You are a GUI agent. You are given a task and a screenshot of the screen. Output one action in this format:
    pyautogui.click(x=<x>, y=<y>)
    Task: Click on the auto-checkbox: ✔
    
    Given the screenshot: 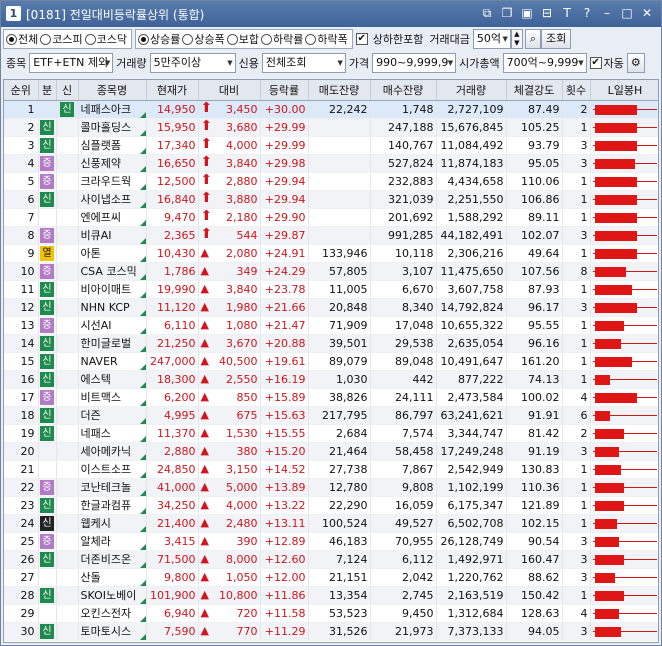 What is the action you would take?
    pyautogui.click(x=595, y=63)
    